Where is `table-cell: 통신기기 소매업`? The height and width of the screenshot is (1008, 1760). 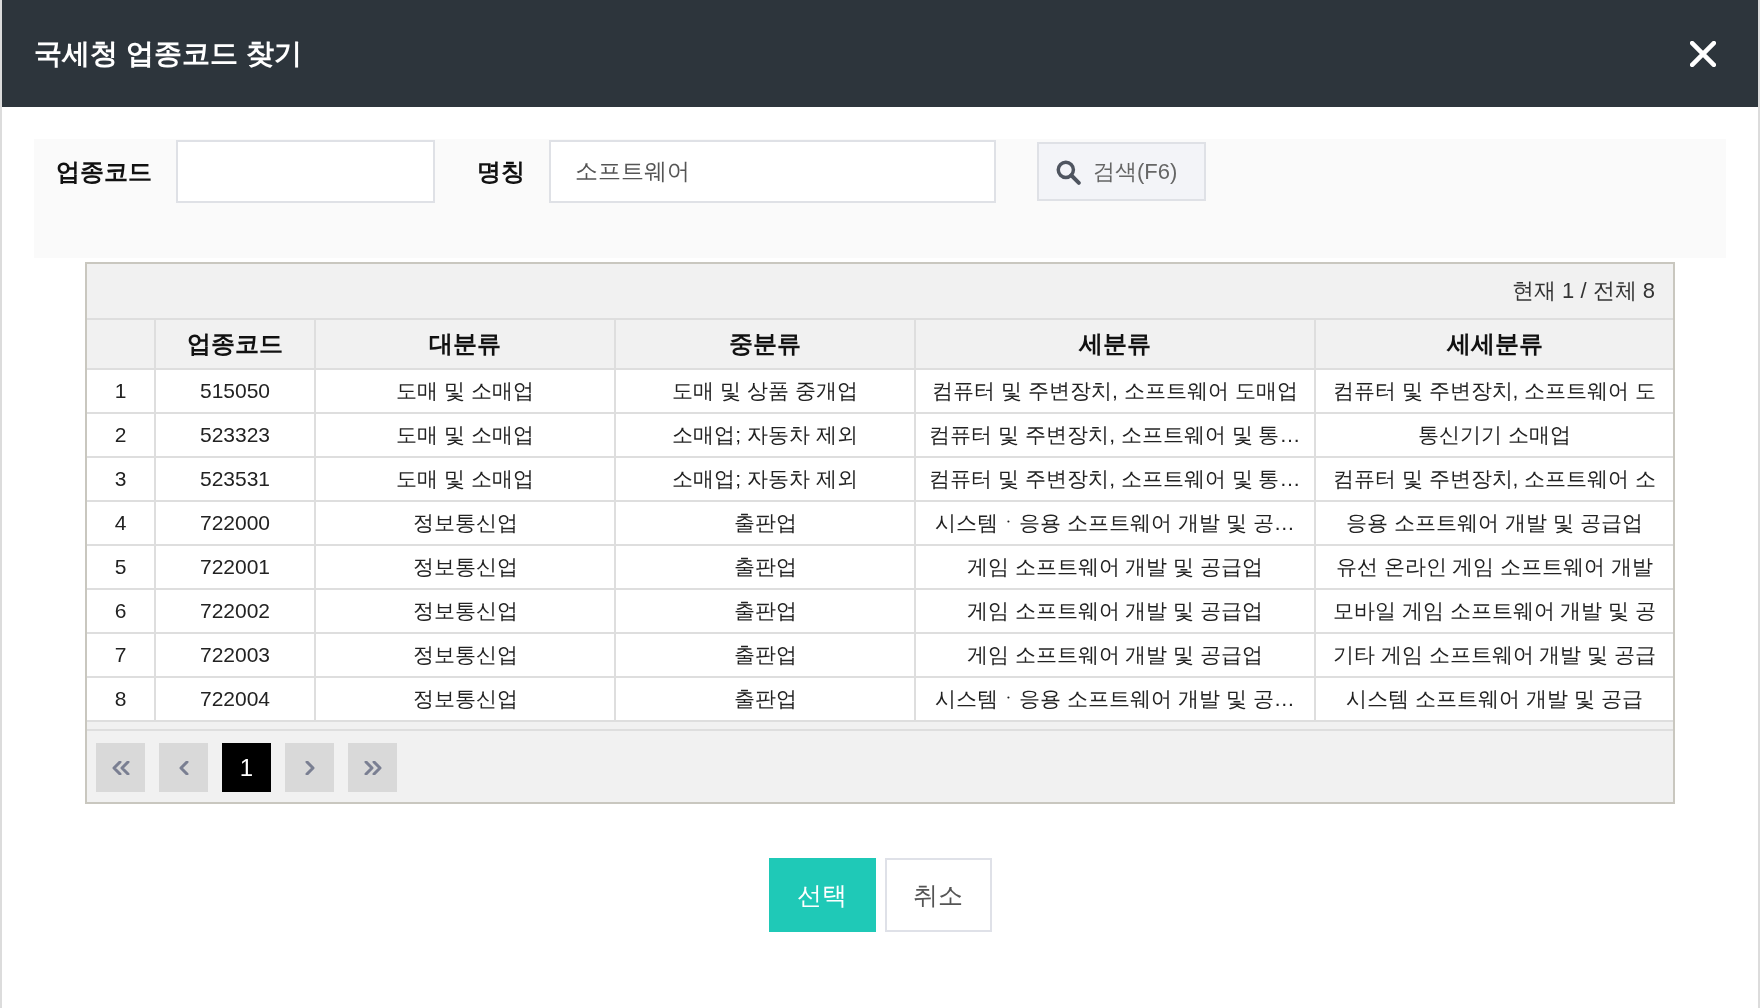 table-cell: 통신기기 소매업 is located at coordinates (1494, 435).